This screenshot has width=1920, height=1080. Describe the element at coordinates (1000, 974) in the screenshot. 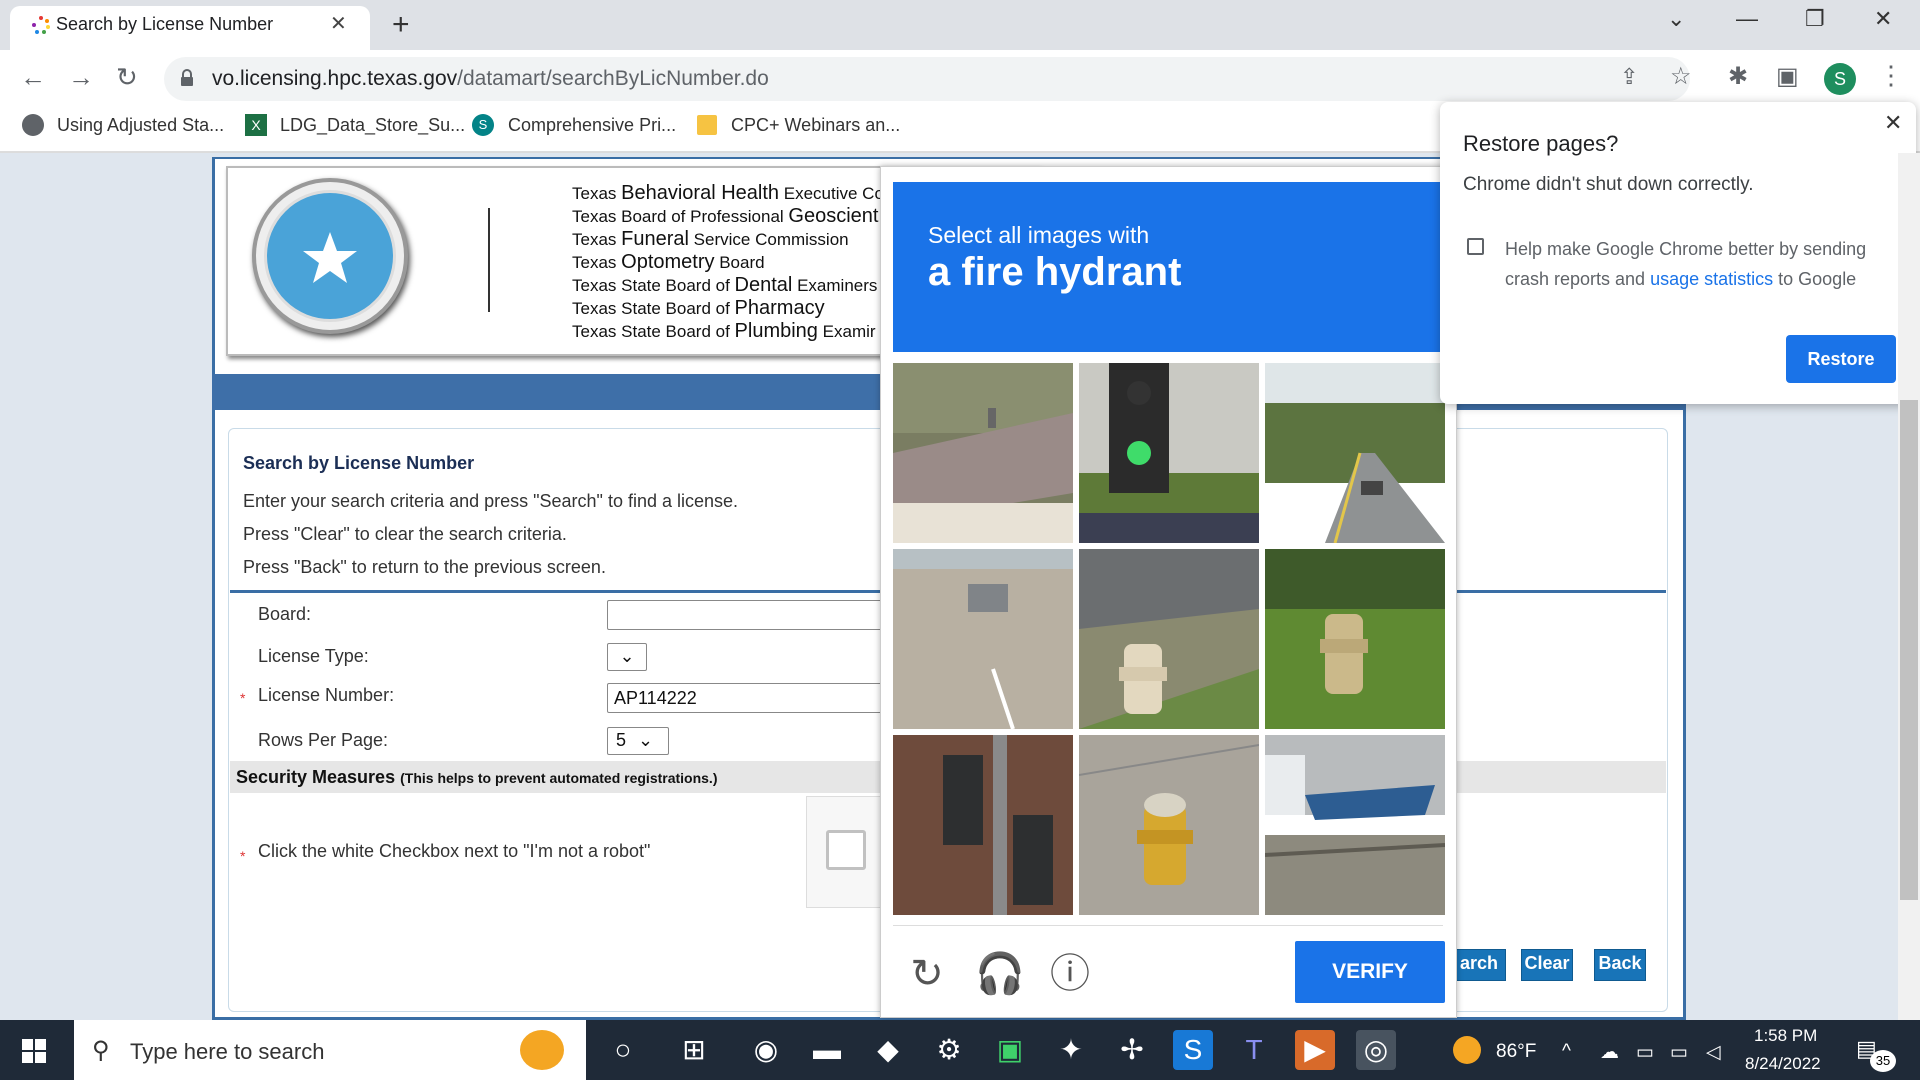

I see `audio-challenge-icon: 🎧` at that location.